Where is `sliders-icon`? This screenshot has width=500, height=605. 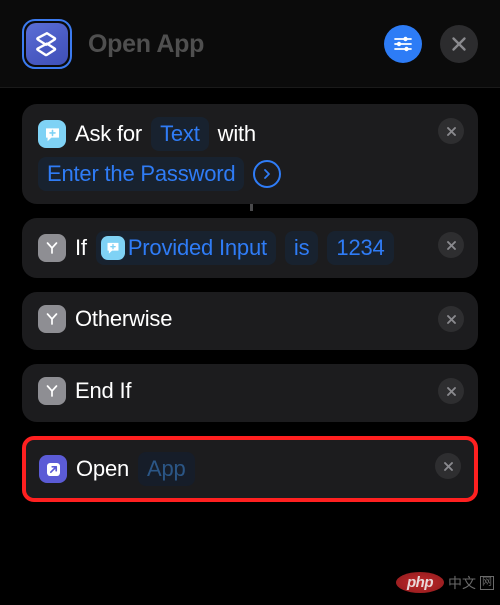
sliders-icon is located at coordinates (403, 44).